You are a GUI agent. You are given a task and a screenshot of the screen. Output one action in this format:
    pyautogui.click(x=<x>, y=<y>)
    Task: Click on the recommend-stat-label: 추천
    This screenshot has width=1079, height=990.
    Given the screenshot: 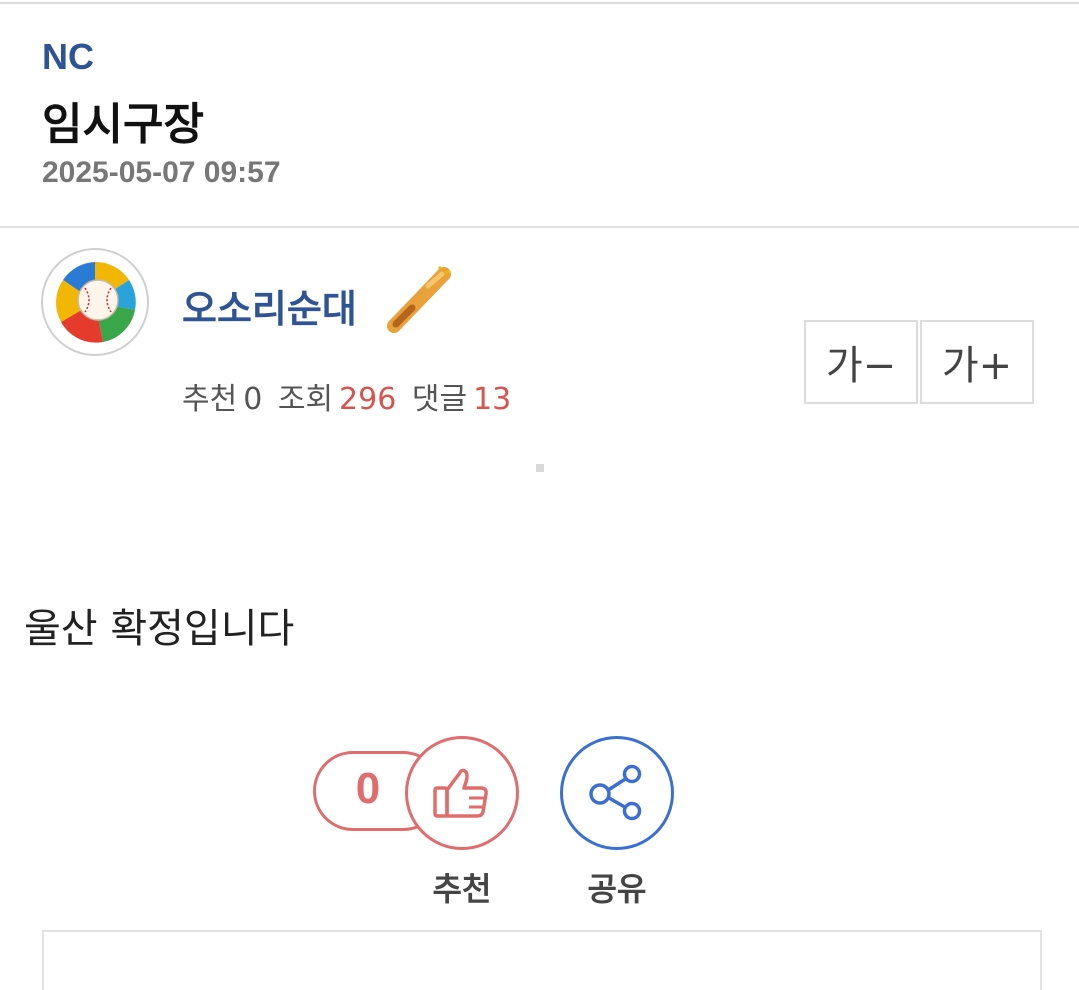 What is the action you would take?
    pyautogui.click(x=210, y=399)
    